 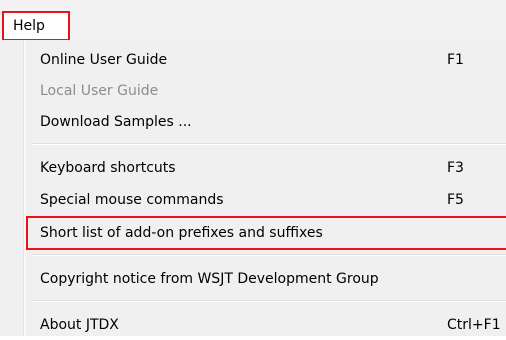 I want to click on menu-item-shortcut: F3, so click(x=455, y=168).